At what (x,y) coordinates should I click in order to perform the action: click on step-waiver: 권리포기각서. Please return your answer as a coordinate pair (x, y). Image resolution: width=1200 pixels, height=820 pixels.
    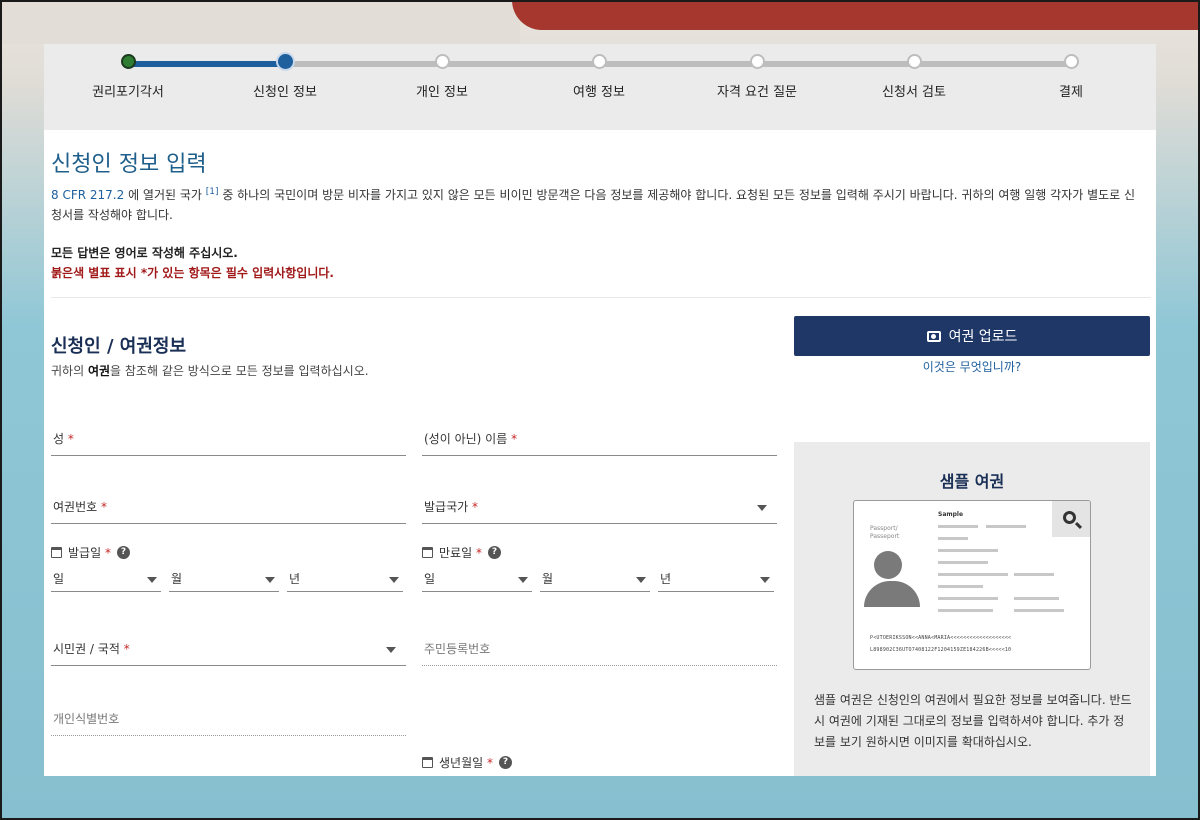
    Looking at the image, I should click on (128, 77).